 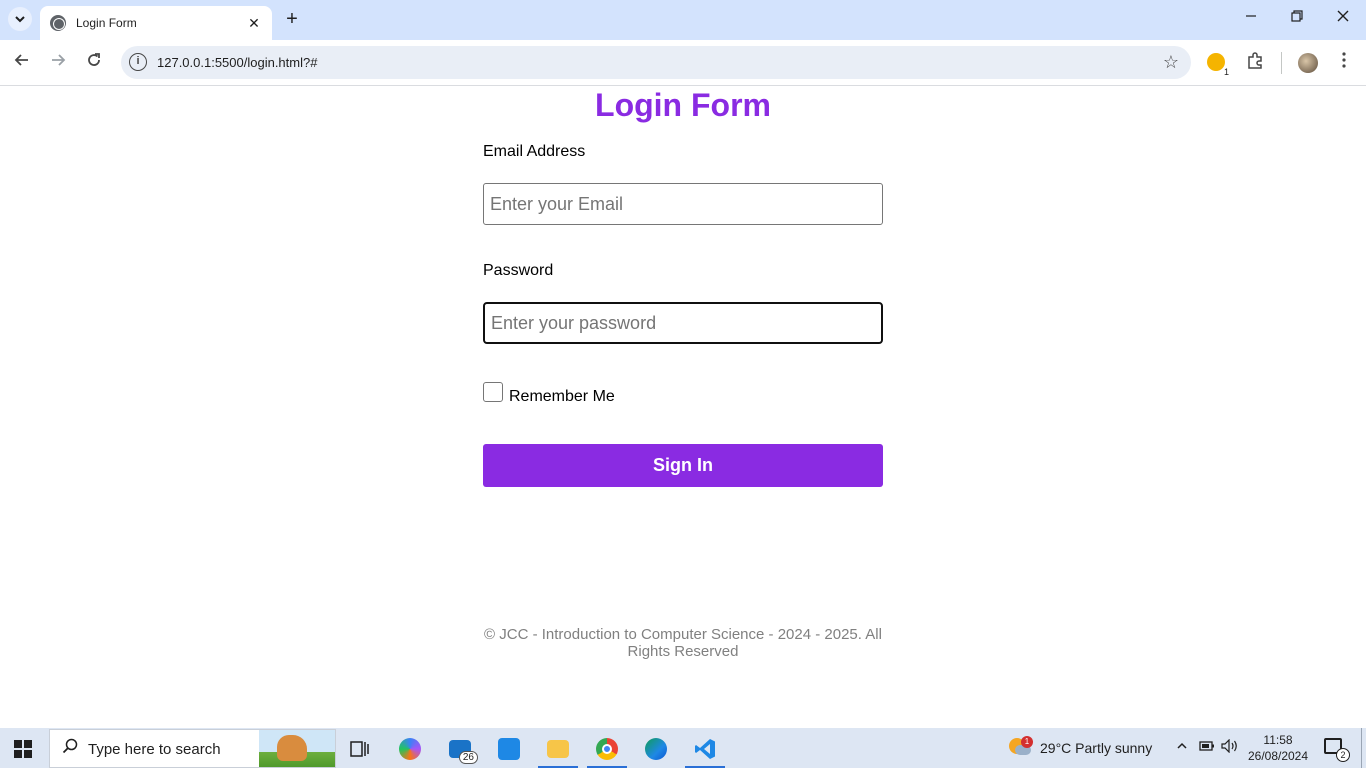 What do you see at coordinates (518, 270) in the screenshot?
I see `password-label: Password` at bounding box center [518, 270].